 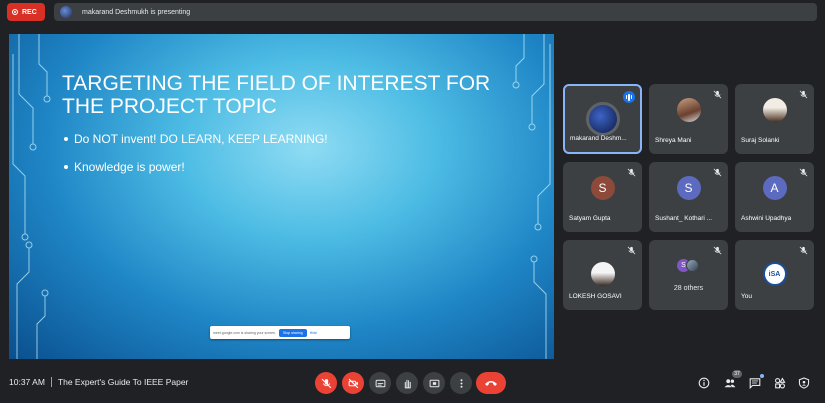 I want to click on mic-toggle-button, so click(x=326, y=383).